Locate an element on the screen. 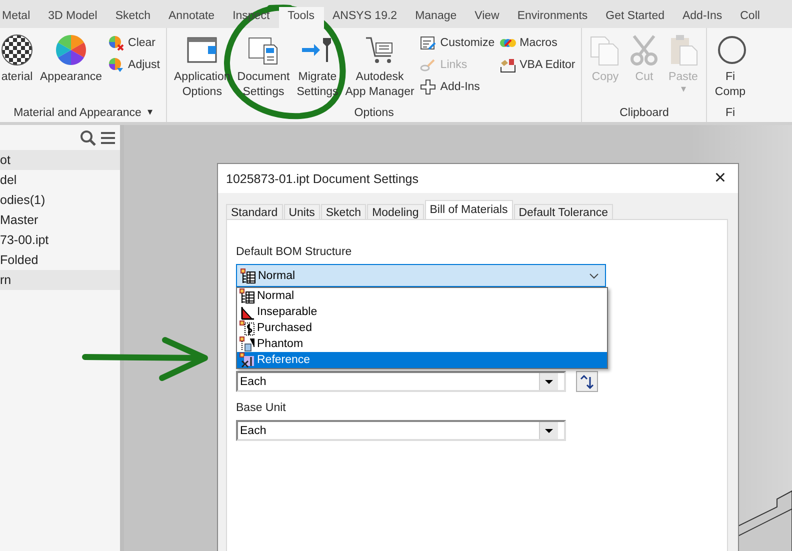 The image size is (792, 551). ribbon-tab: 3D Model is located at coordinates (72, 17).